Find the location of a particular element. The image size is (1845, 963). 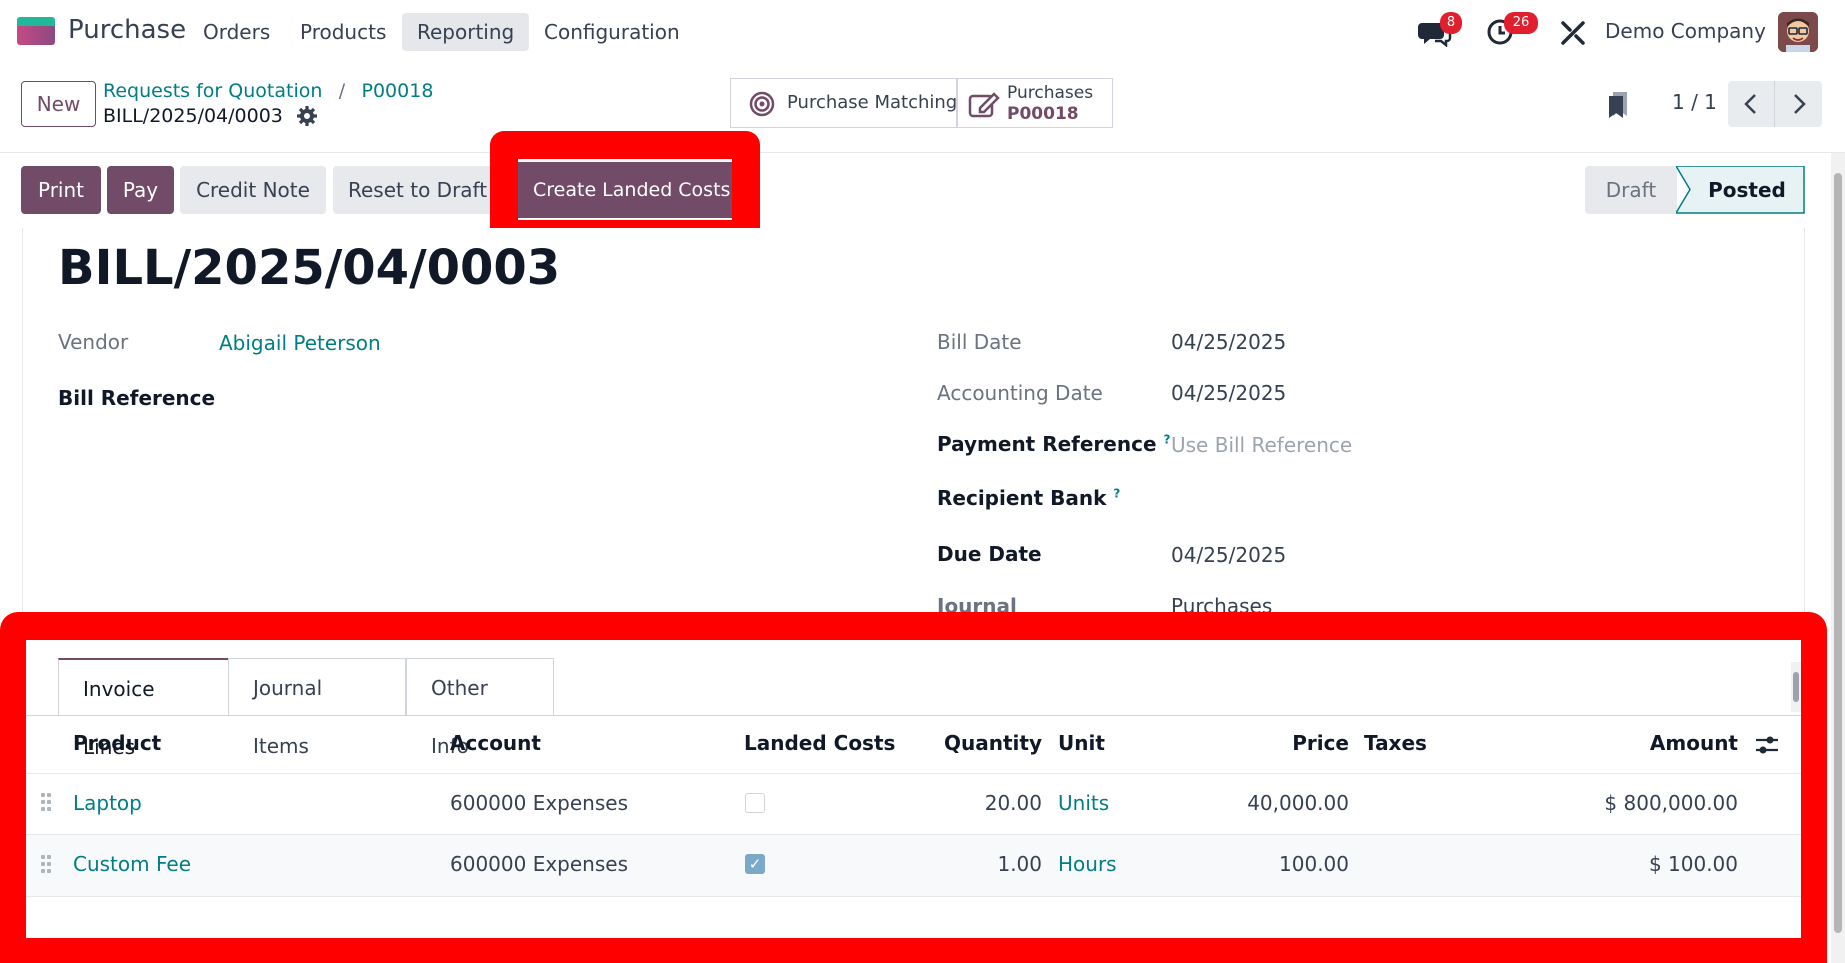

row2-quantity: 1.00 is located at coordinates (971, 864).